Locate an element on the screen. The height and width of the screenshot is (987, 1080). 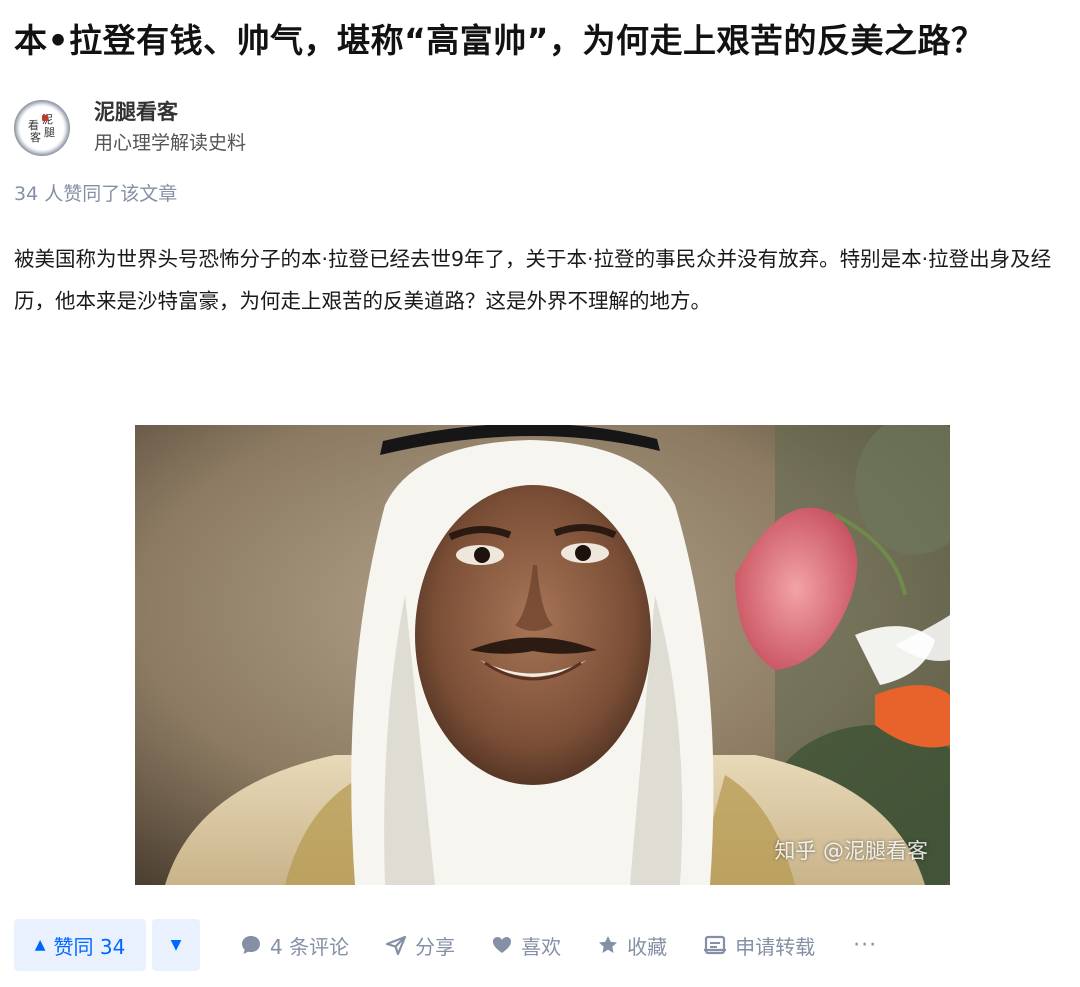
likes-count-line: 34 人赞同了该文章 is located at coordinates (95, 194).